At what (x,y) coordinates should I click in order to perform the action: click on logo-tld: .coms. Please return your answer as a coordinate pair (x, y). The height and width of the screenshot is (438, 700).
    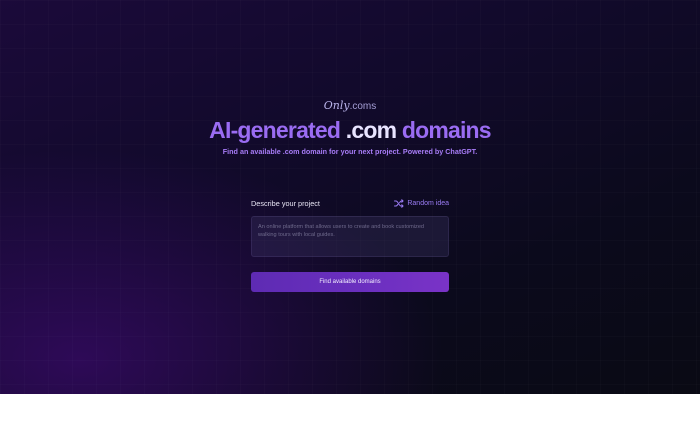
    Looking at the image, I should click on (363, 106).